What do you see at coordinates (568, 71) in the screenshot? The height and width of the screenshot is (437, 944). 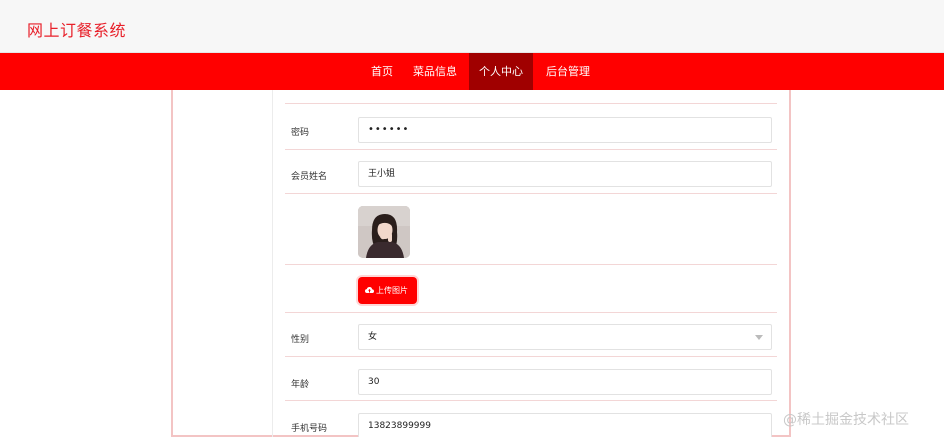 I see `nav-item-admin: 后台管理` at bounding box center [568, 71].